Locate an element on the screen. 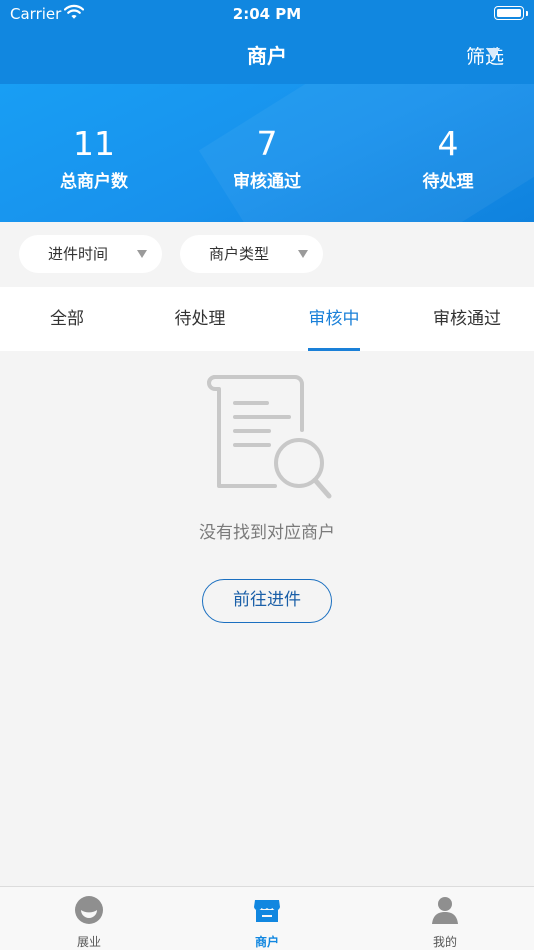 This screenshot has width=534, height=950. status-tabs: 全部 待处理 审核中 审核通过 is located at coordinates (267, 319).